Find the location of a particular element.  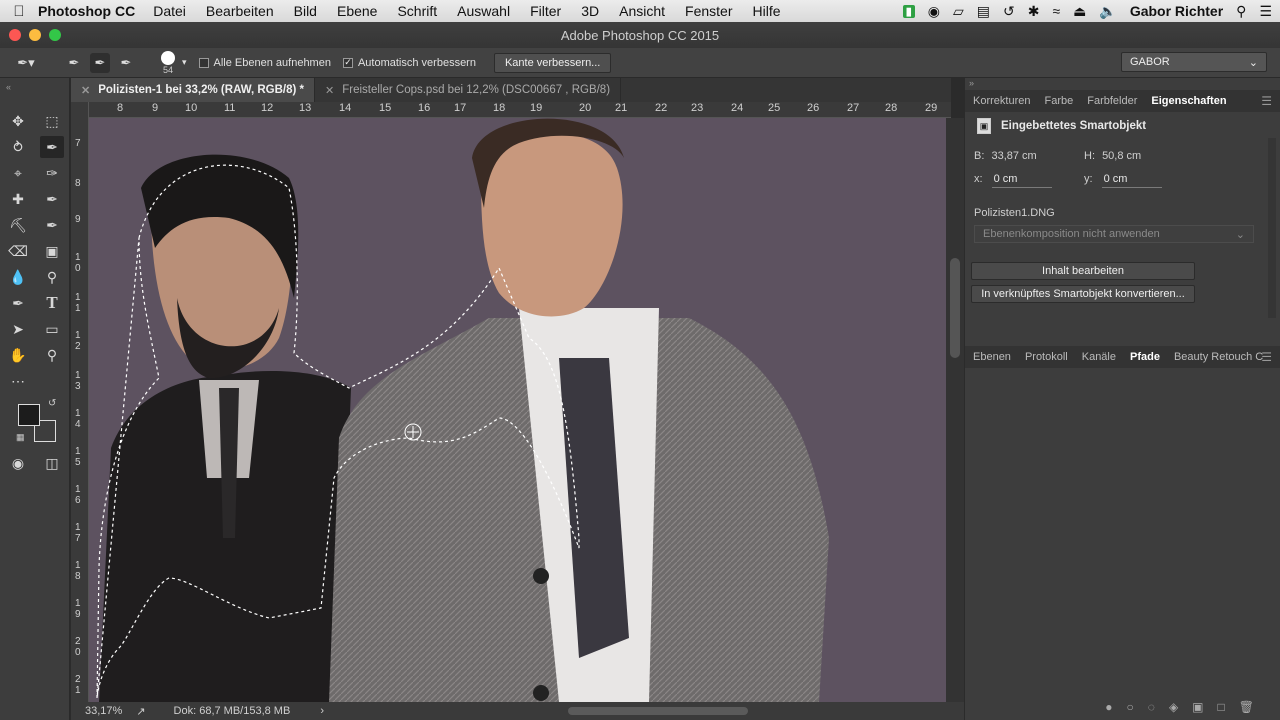

marquee-tool-icon: ⬚ is located at coordinates (52, 121).